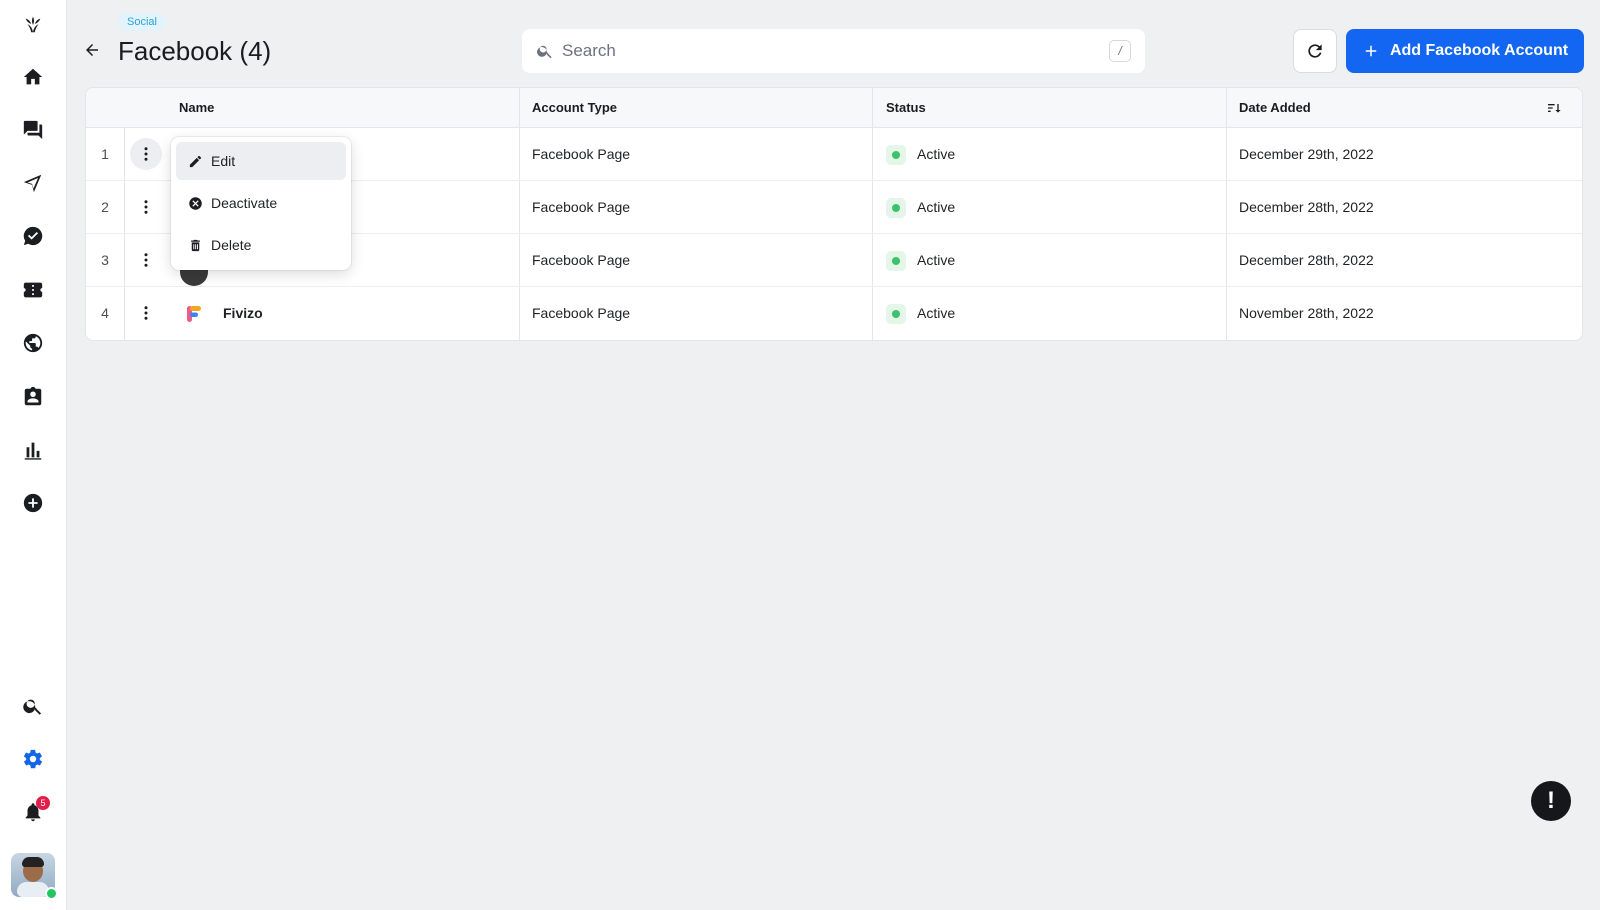 The height and width of the screenshot is (910, 1600). Describe the element at coordinates (33, 862) in the screenshot. I see `avatar-hair` at that location.